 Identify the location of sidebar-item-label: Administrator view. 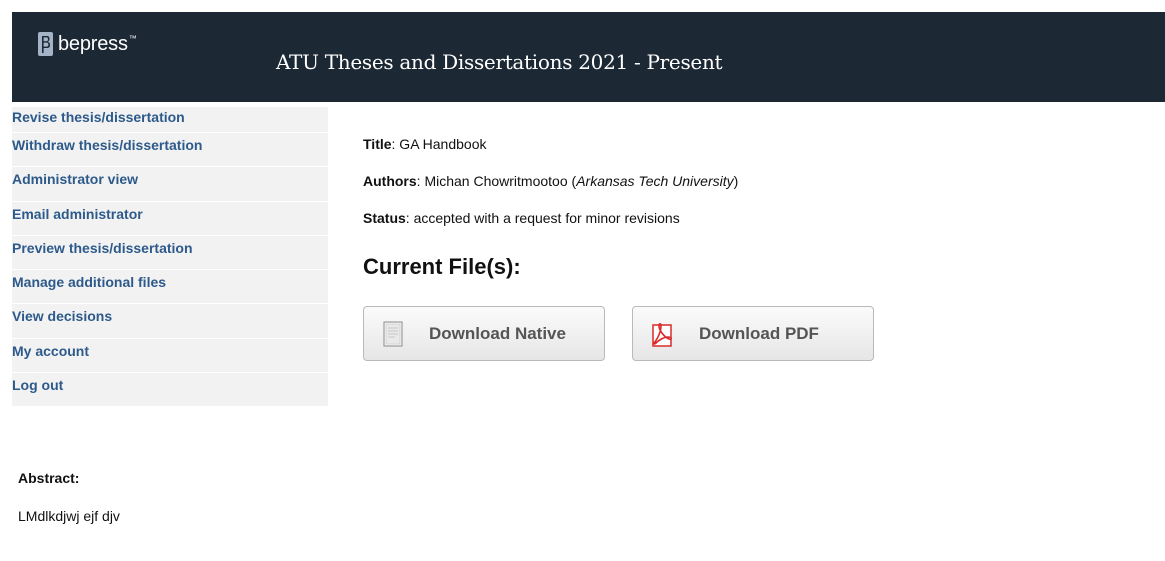
(75, 179).